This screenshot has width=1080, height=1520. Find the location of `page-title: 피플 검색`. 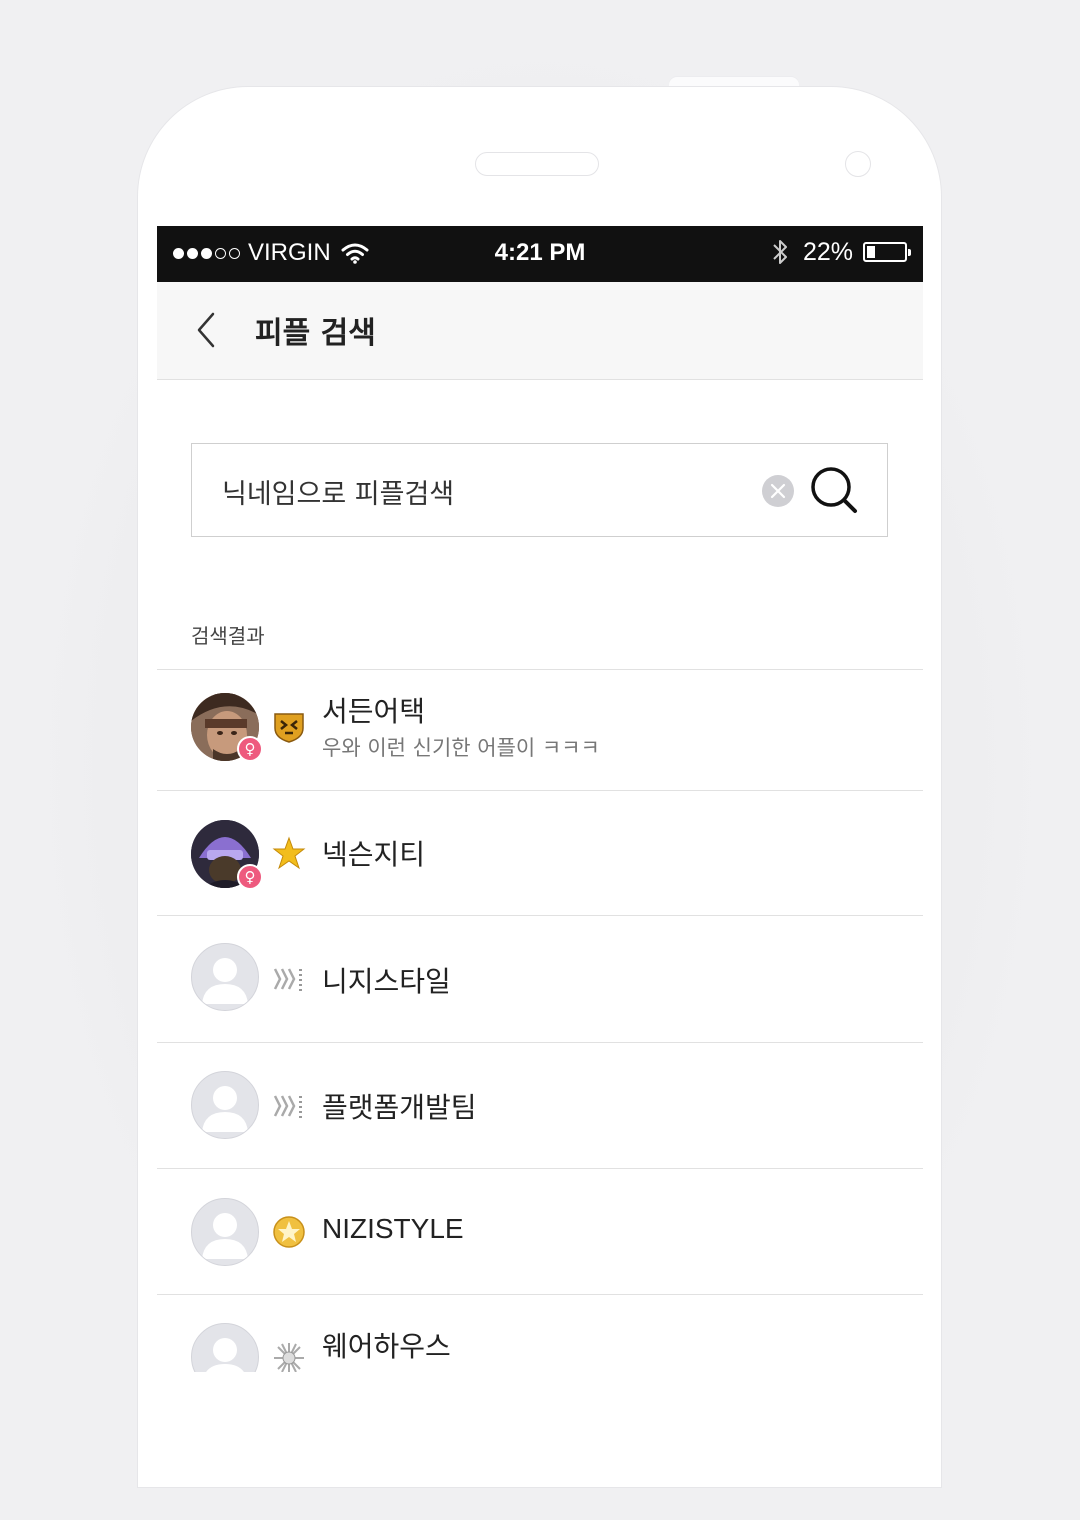

page-title: 피플 검색 is located at coordinates (315, 333).